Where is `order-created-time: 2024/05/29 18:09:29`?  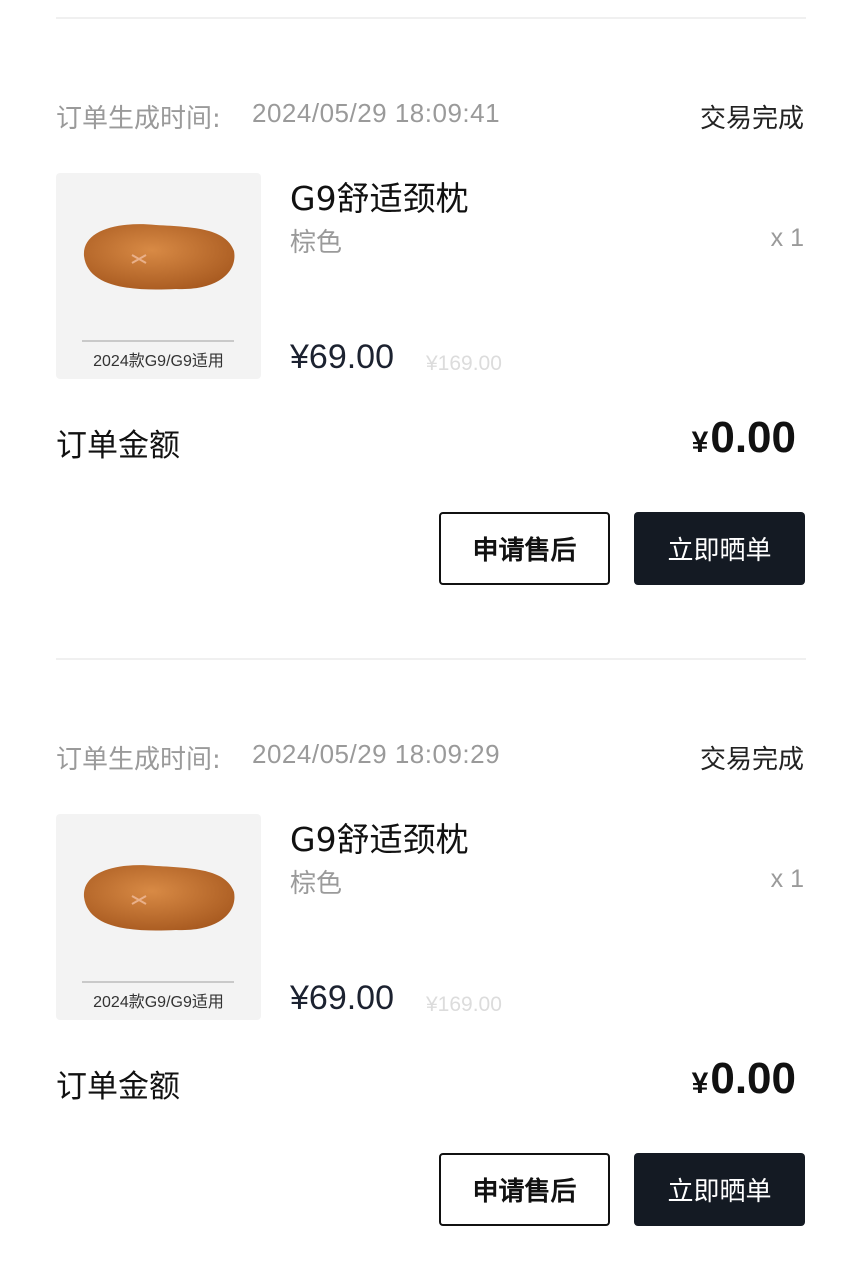 order-created-time: 2024/05/29 18:09:29 is located at coordinates (376, 754).